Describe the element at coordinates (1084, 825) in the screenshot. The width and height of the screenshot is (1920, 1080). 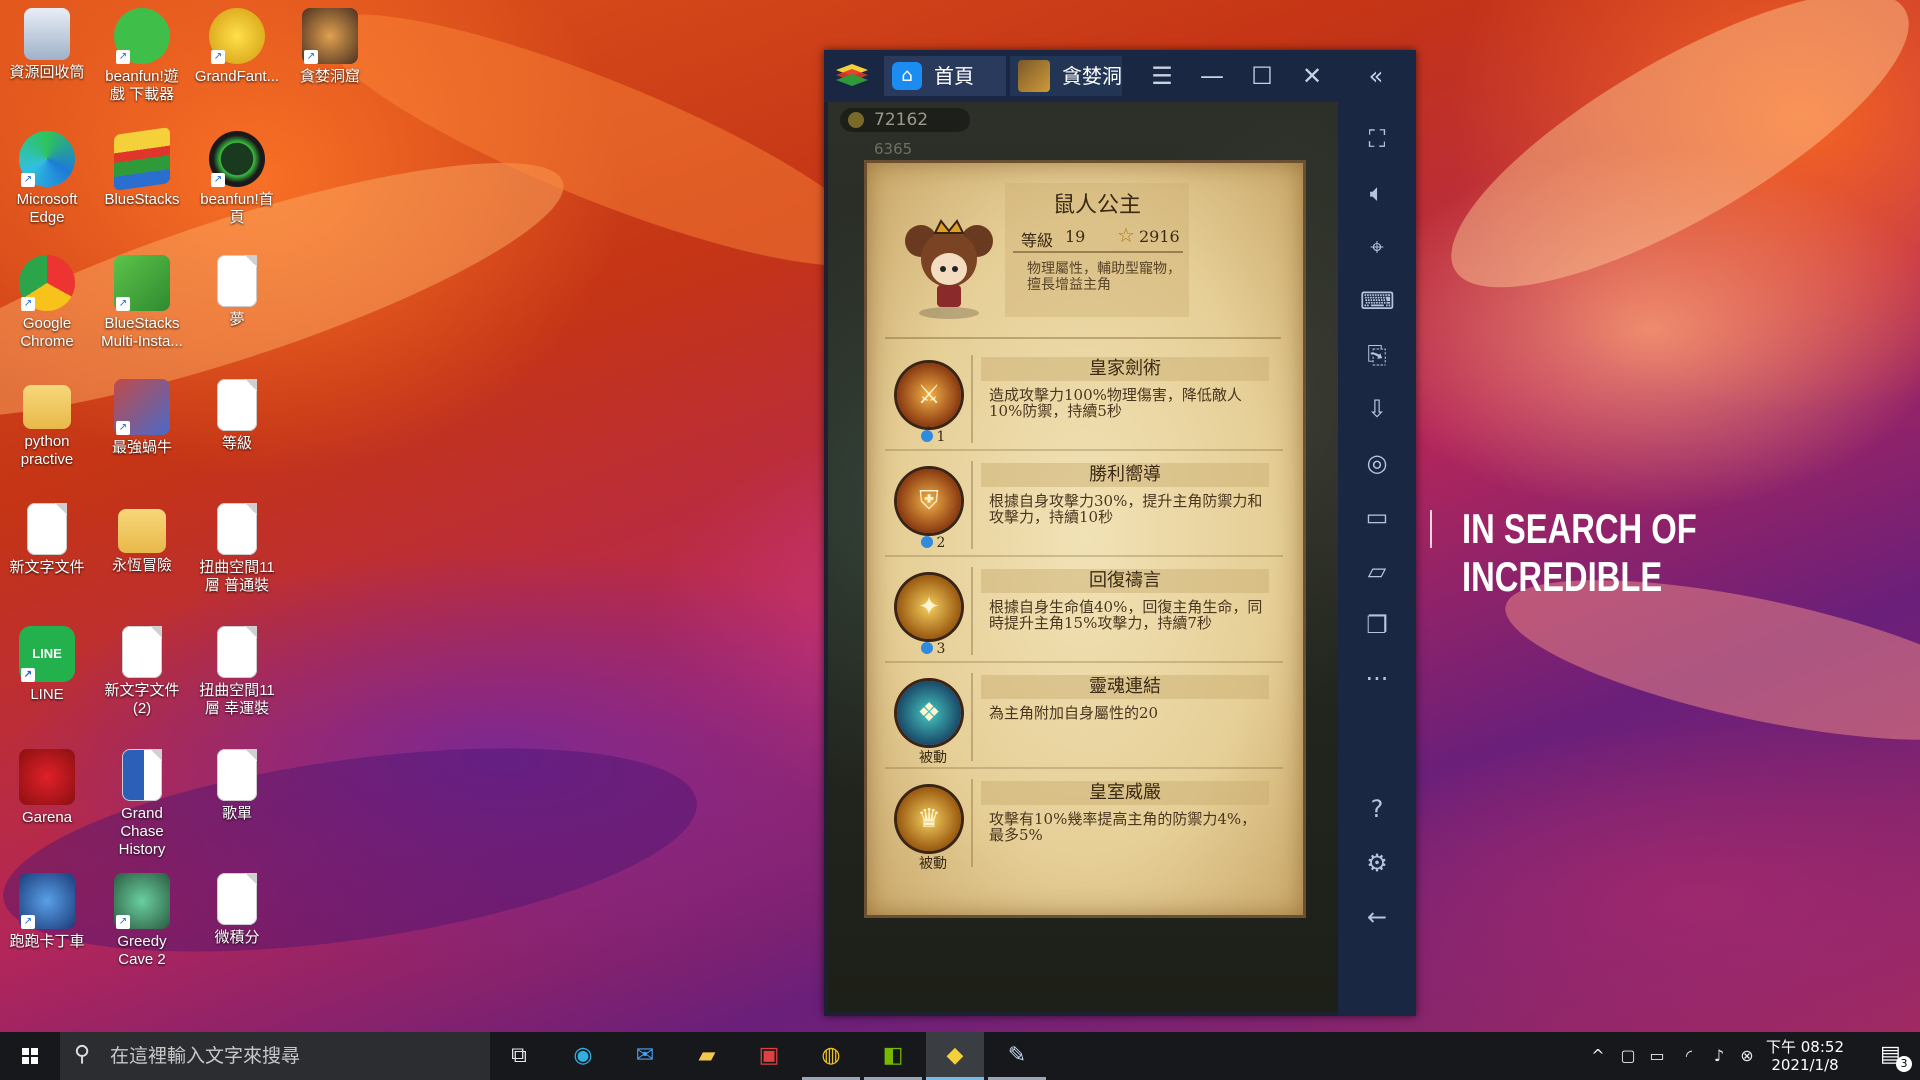
I see `skill-row: ♛ 被動 皇室威嚴 攻擊有10%幾率提高主角的防禦力4%，最多5%` at that location.